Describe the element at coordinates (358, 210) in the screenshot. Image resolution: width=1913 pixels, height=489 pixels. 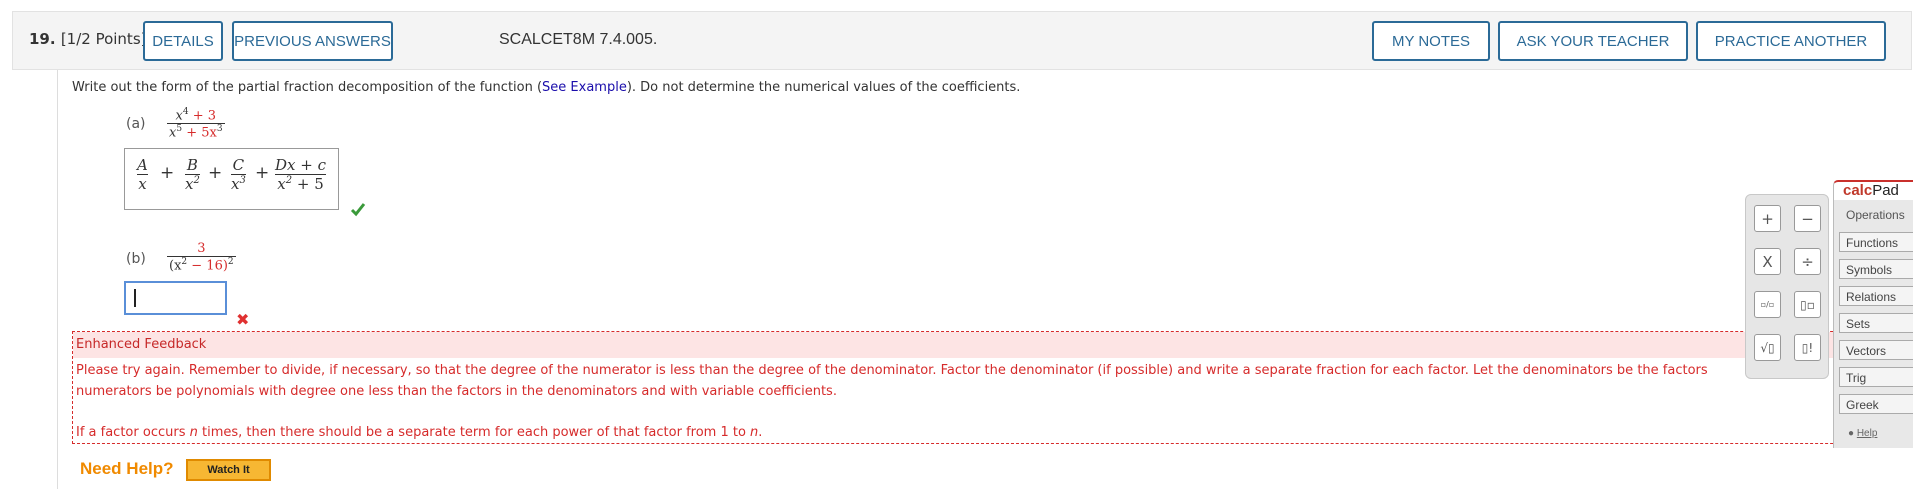
I see `check-icon` at that location.